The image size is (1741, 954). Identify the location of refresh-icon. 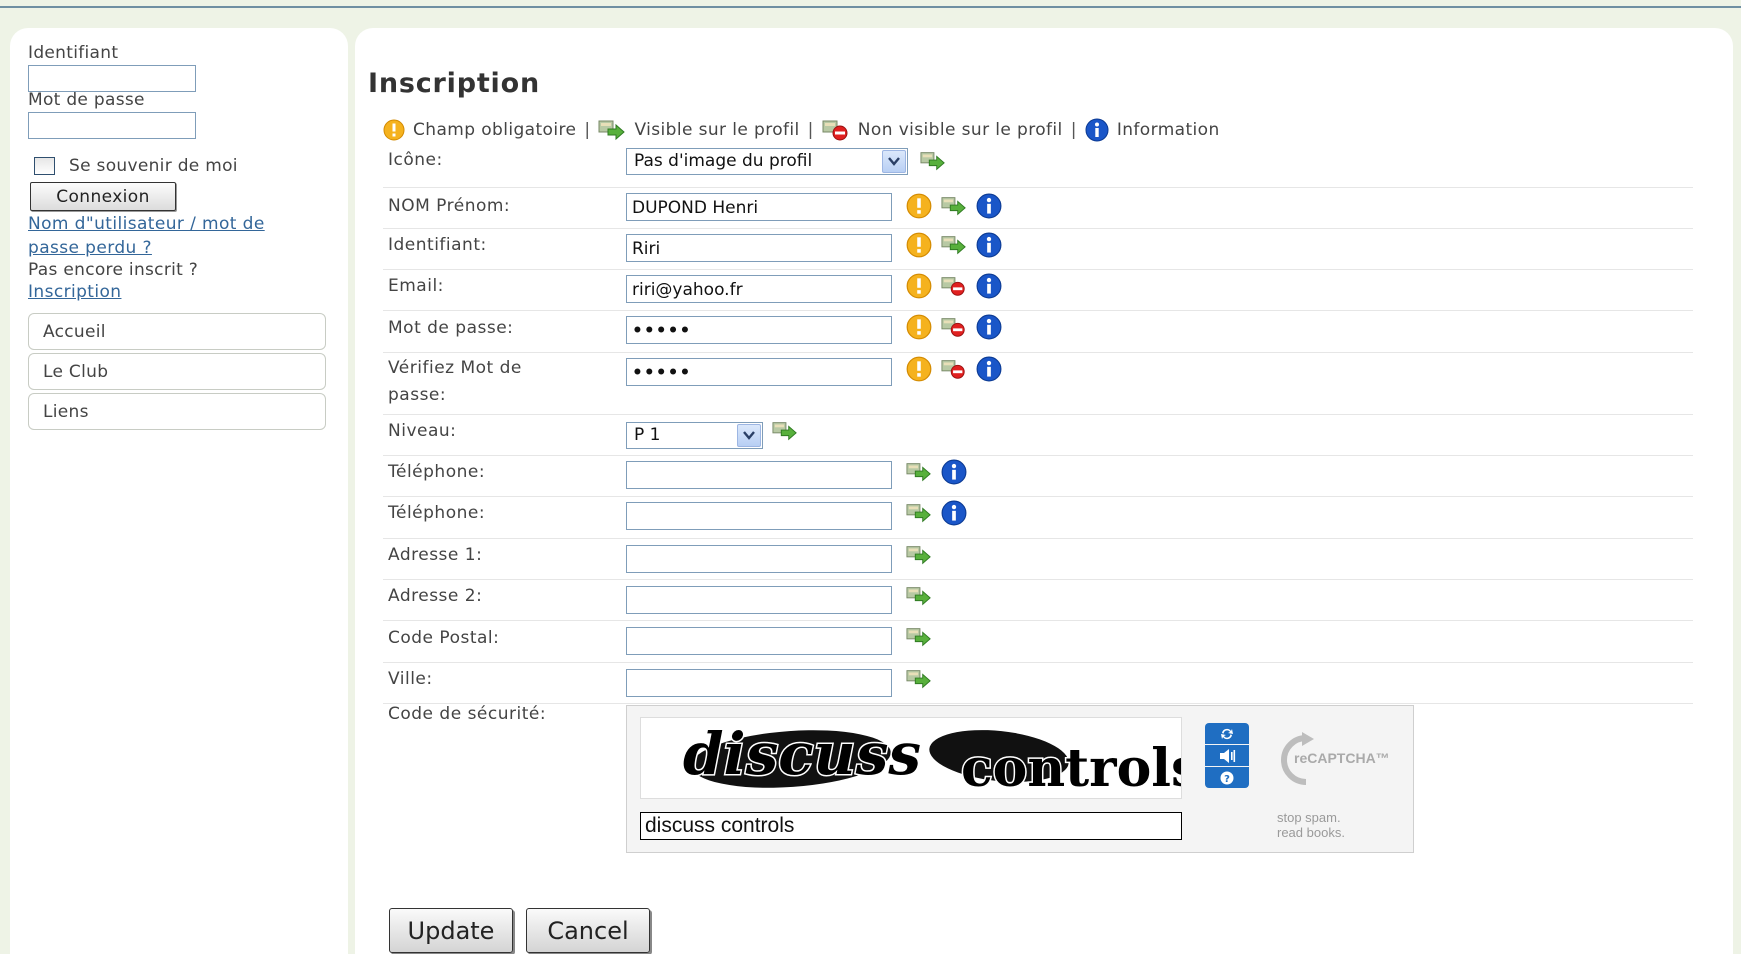
(1227, 733).